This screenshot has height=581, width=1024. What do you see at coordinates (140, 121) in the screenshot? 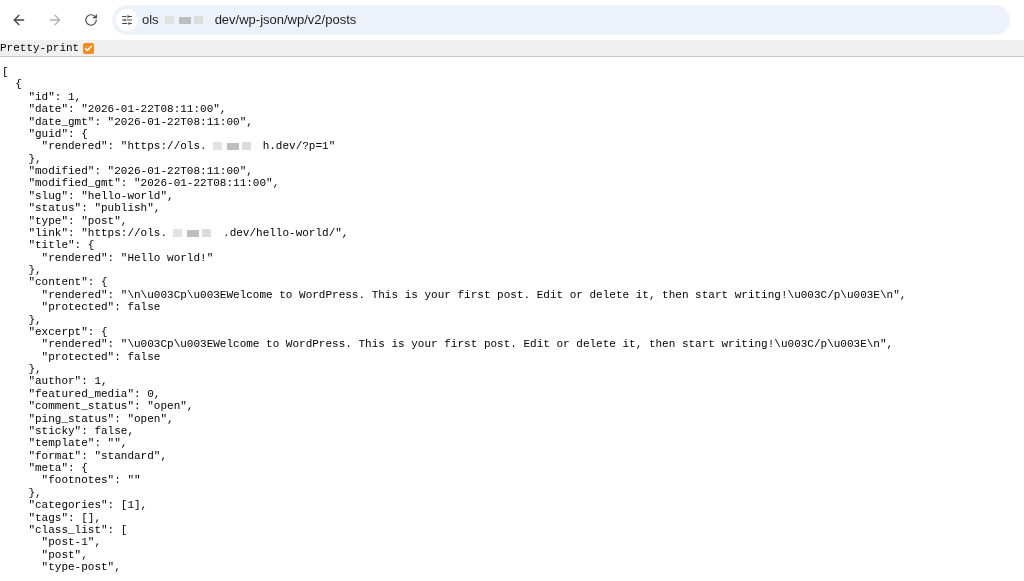
I see `code-line: "date_gmt": "2026-01-22T08:11:00",` at bounding box center [140, 121].